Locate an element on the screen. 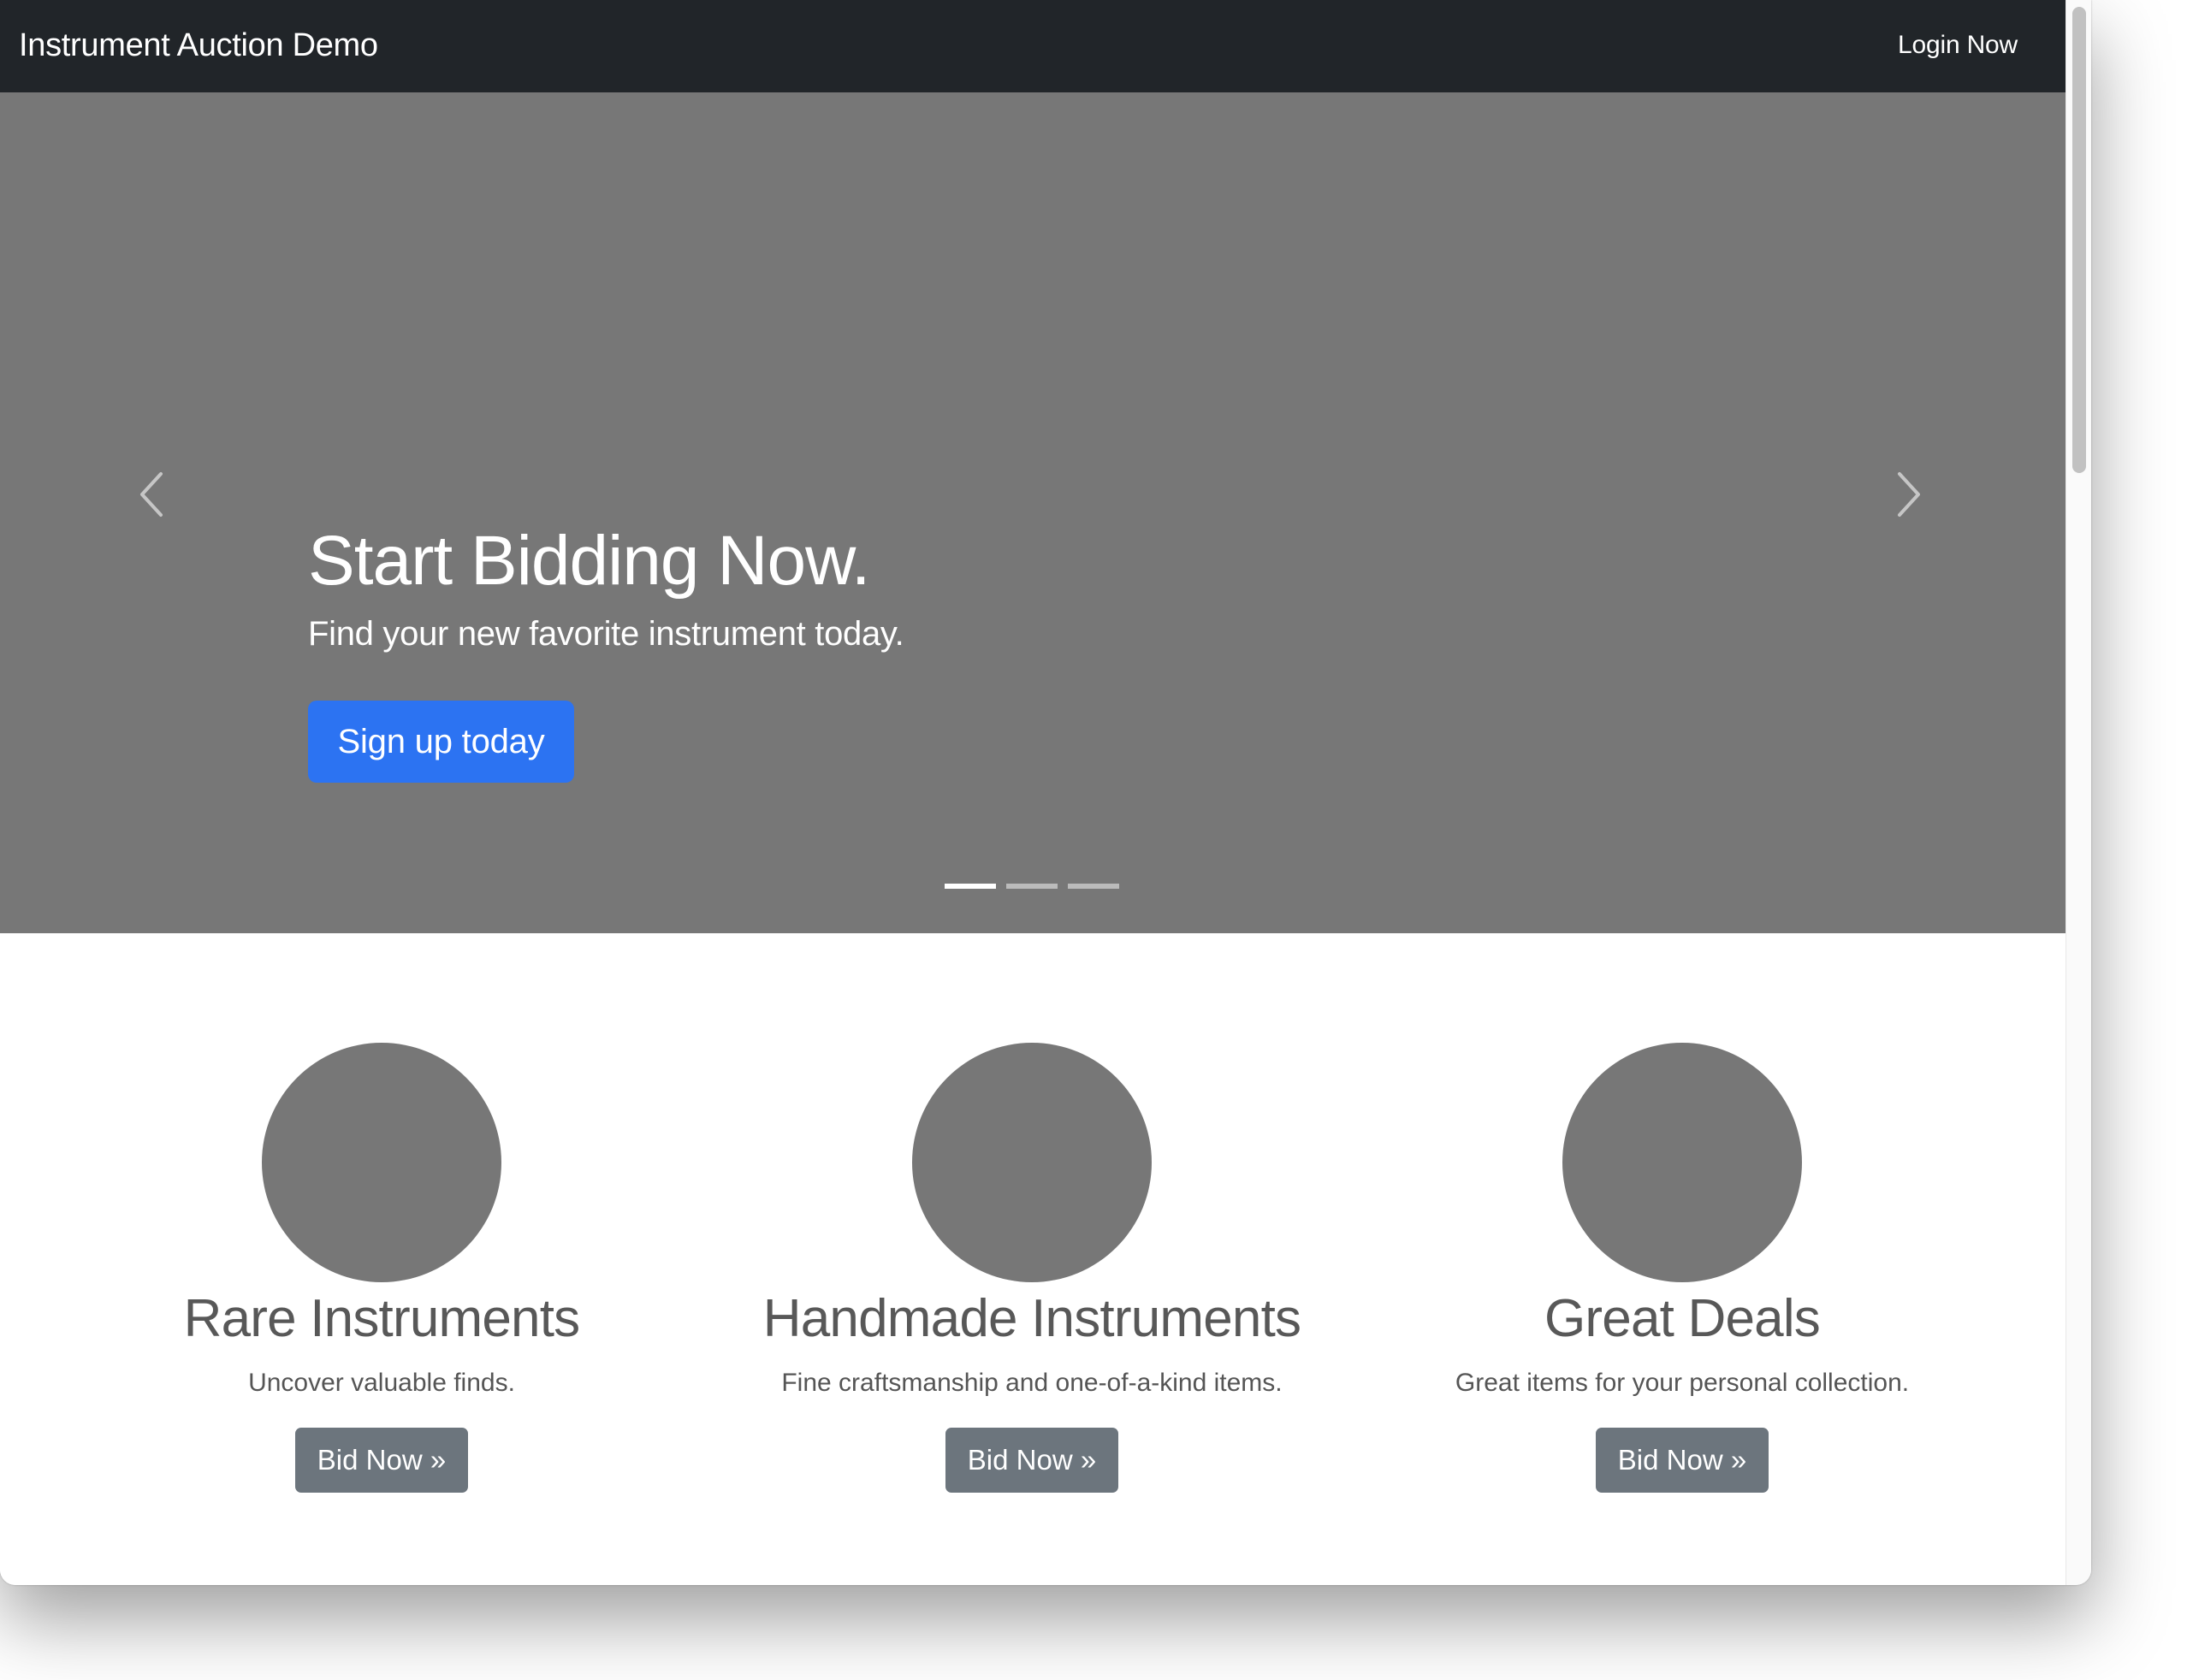  feature-title: Handmade Instruments is located at coordinates (1031, 1318).